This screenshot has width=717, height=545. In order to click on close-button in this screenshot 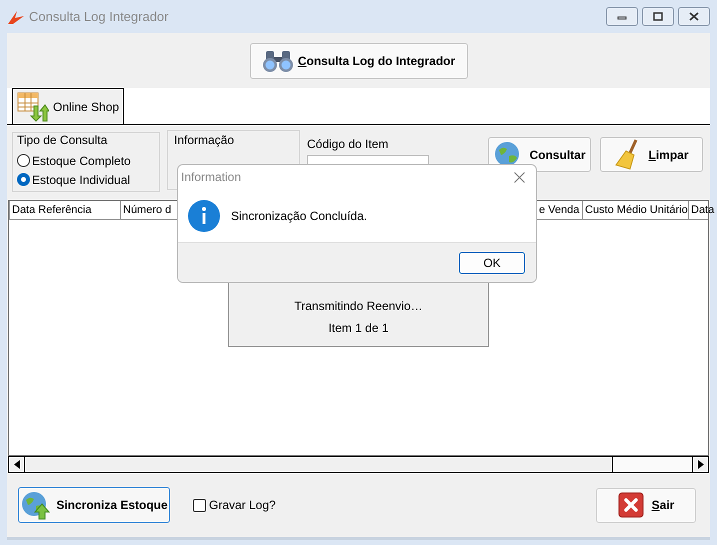, I will do `click(694, 16)`.